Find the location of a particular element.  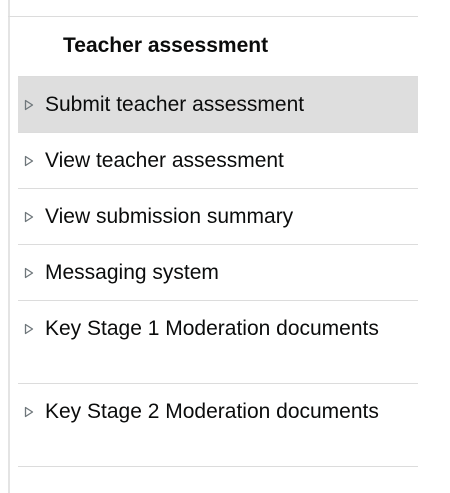

nav-item-view-teacher-assessment: View teacher assessment is located at coordinates (218, 161).